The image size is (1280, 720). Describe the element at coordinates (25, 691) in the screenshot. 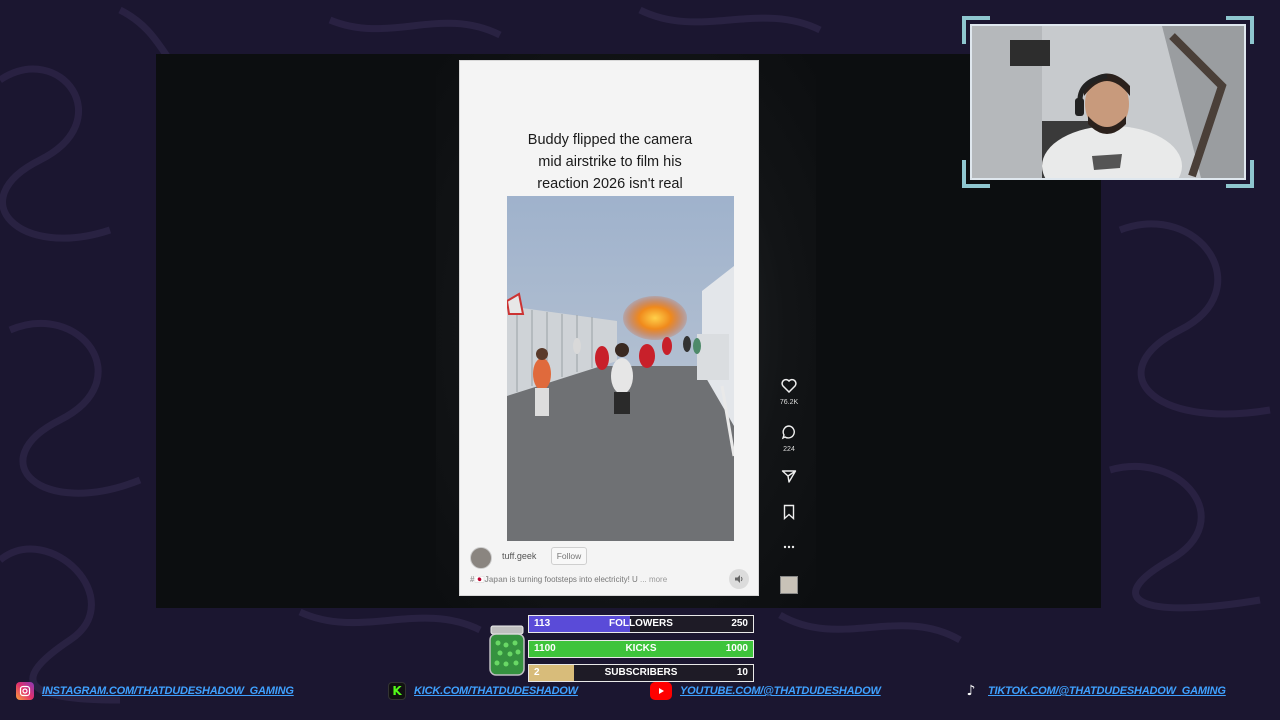

I see `instagram-icon` at that location.